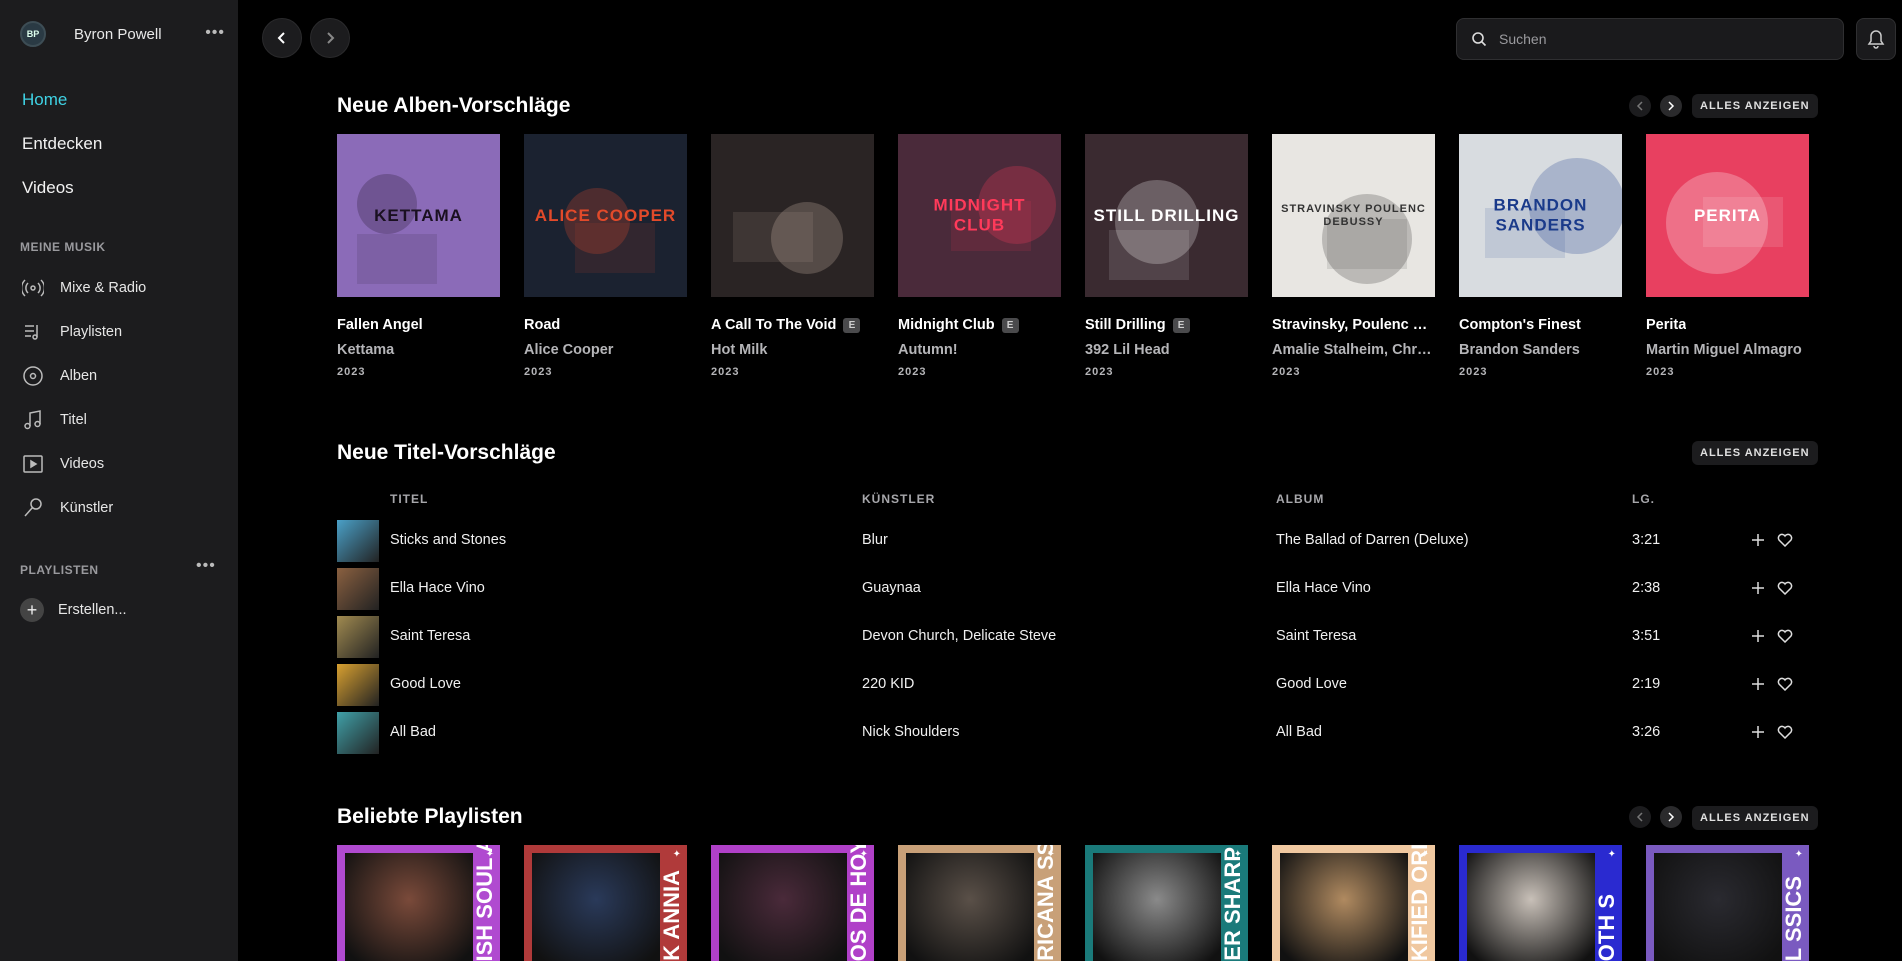 This screenshot has height=961, width=1902. What do you see at coordinates (120, 376) in the screenshot?
I see `sidebar-item-albums: Alben` at bounding box center [120, 376].